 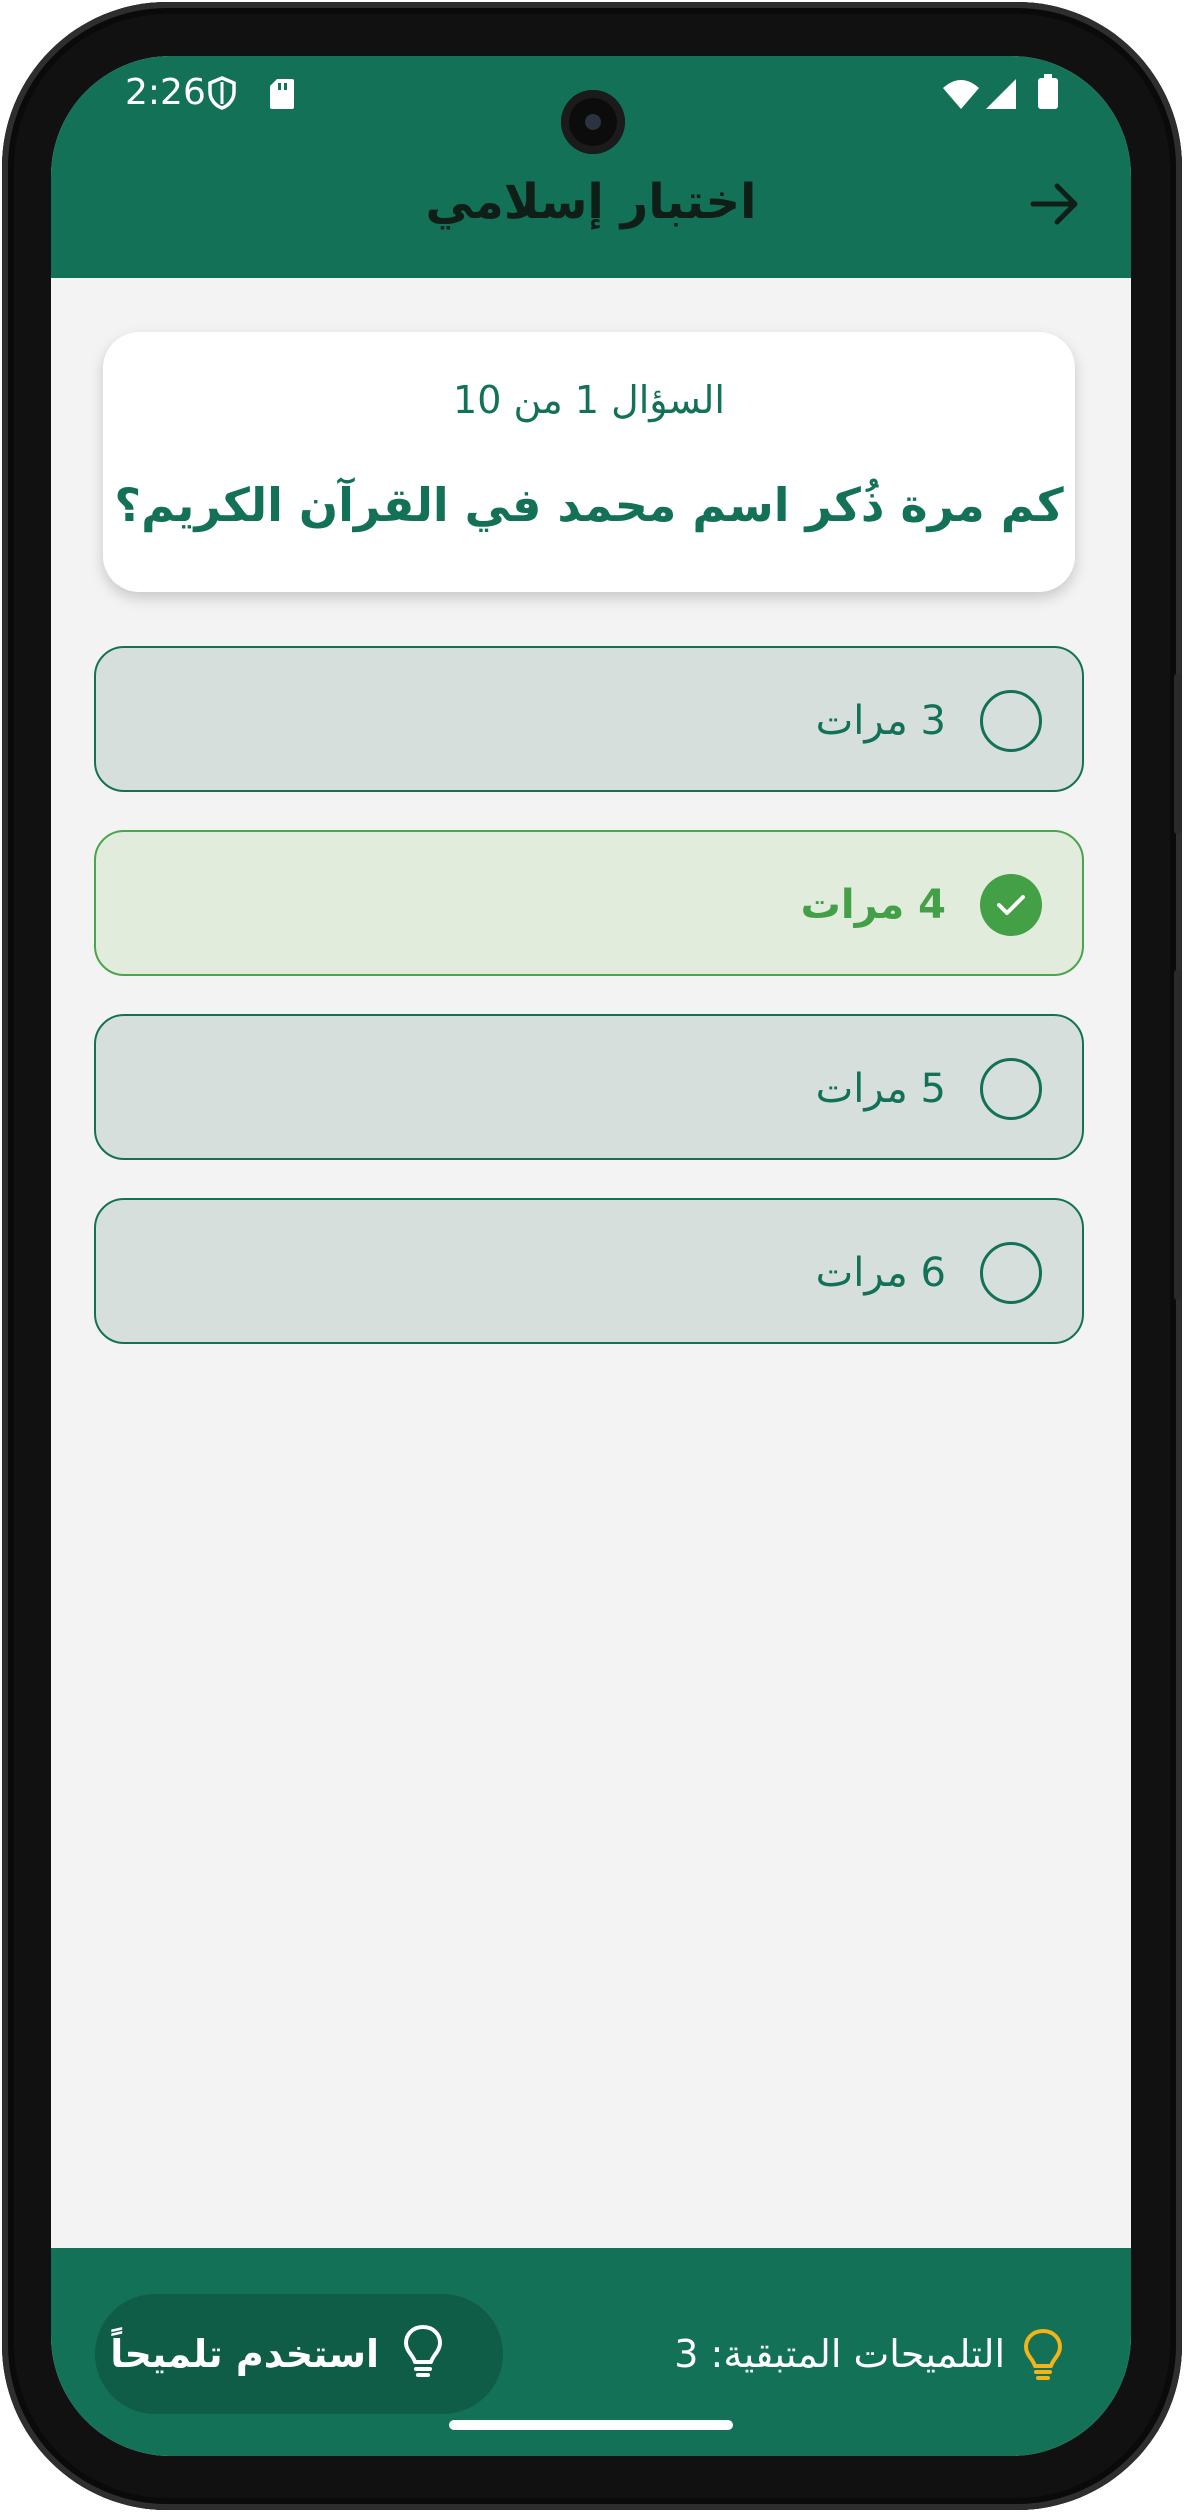 What do you see at coordinates (873, 905) in the screenshot?
I see `answer-label: 4 مرات` at bounding box center [873, 905].